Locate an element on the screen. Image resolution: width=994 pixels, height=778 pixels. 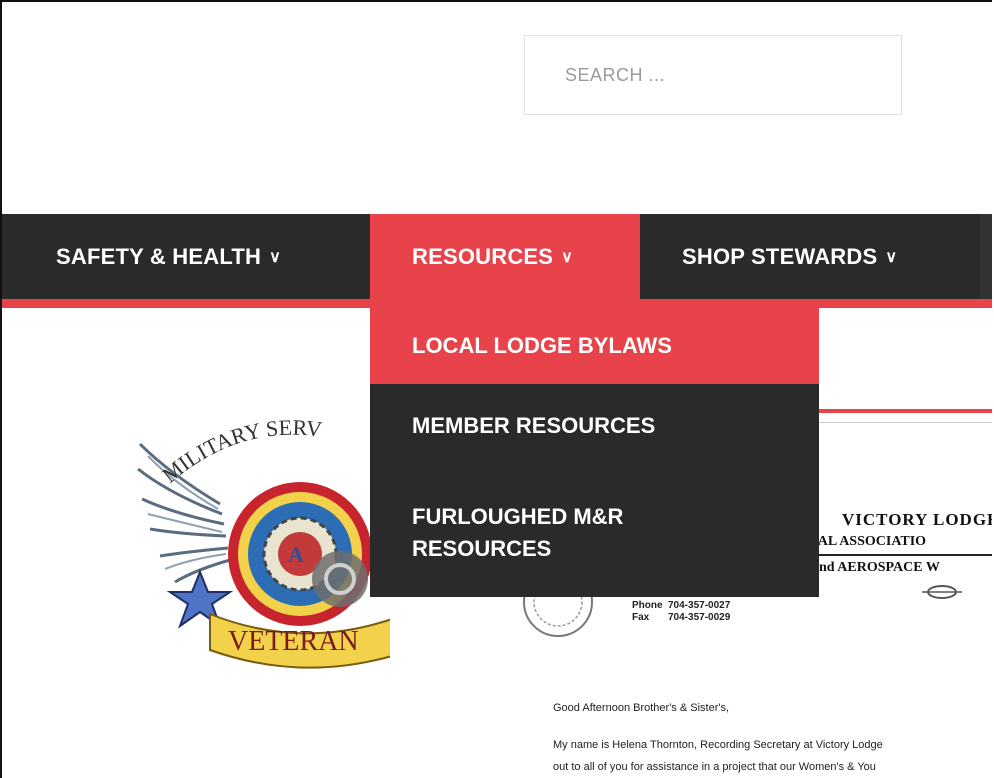
search-input is located at coordinates (725, 75).